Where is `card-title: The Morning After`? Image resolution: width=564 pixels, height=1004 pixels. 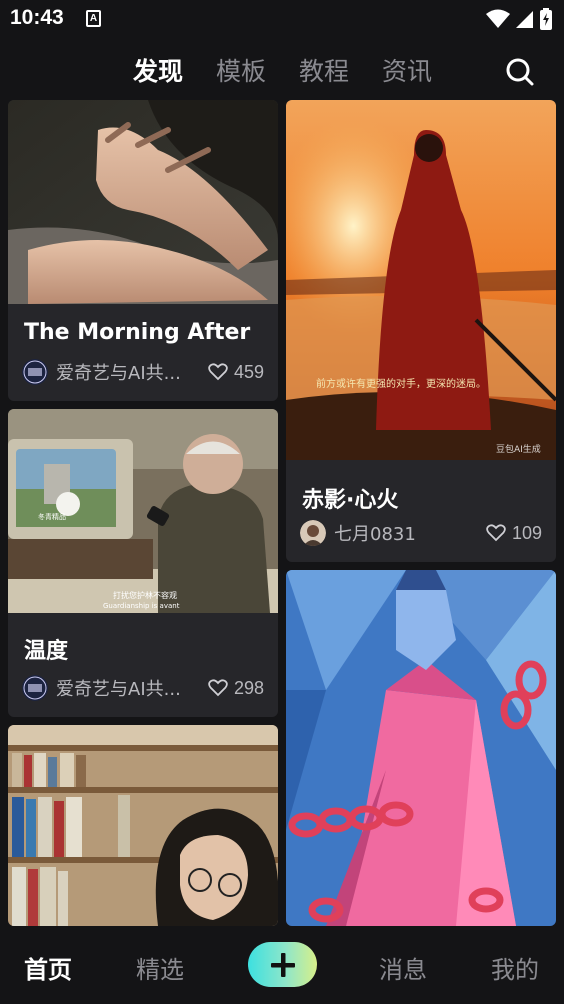
card-title: The Morning After is located at coordinates (137, 332).